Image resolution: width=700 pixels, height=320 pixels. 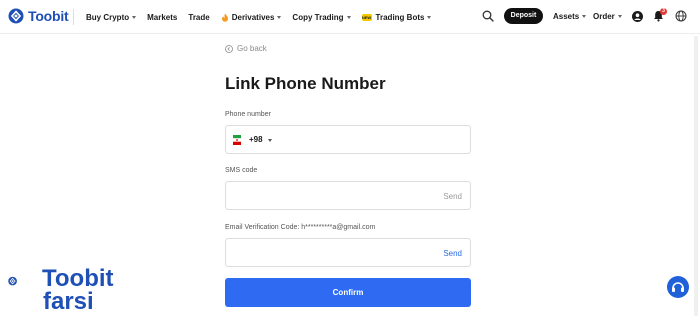 I want to click on watermark-line1: Toobit, so click(x=78, y=278).